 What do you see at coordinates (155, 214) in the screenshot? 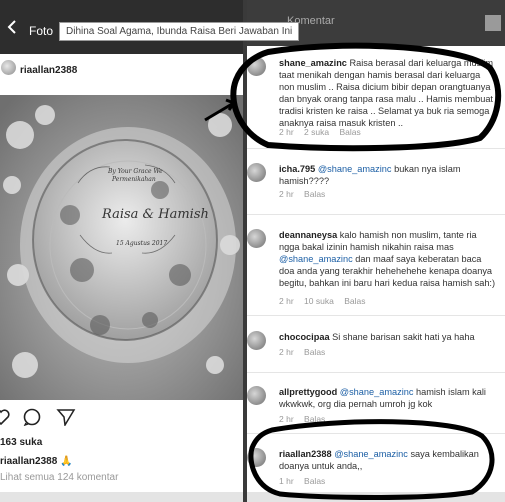
I see `svg-text: Raisa & Hamish` at bounding box center [155, 214].